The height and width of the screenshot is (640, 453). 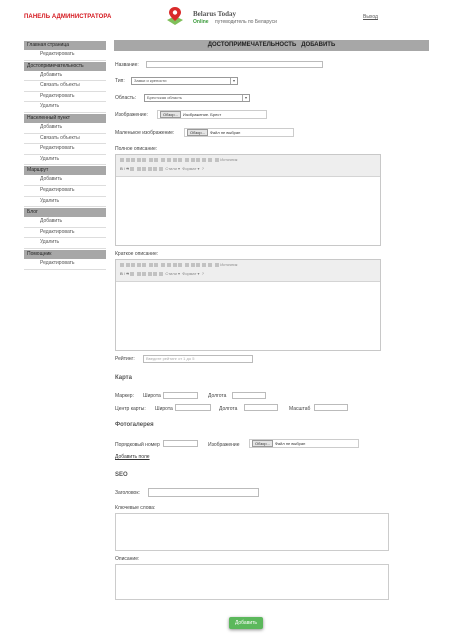 I want to click on add-field-link: Добавить поле, so click(x=132, y=457).